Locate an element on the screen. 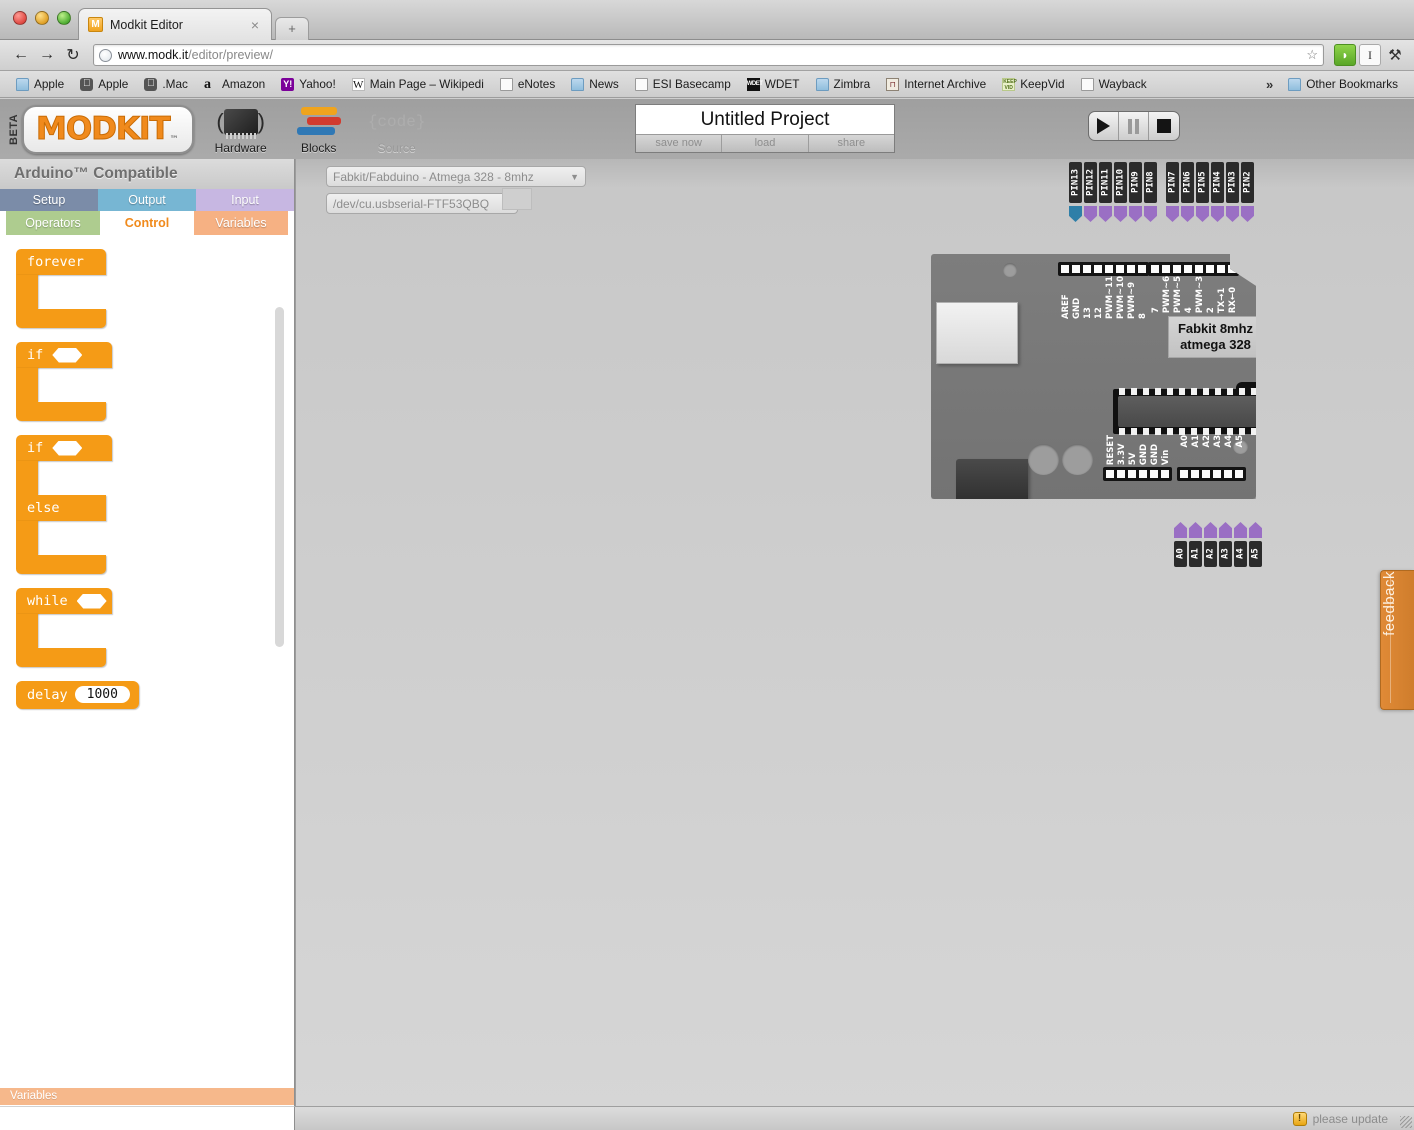 Image resolution: width=1414 pixels, height=1130 pixels. bookmark-apple:  Apple is located at coordinates (104, 84).